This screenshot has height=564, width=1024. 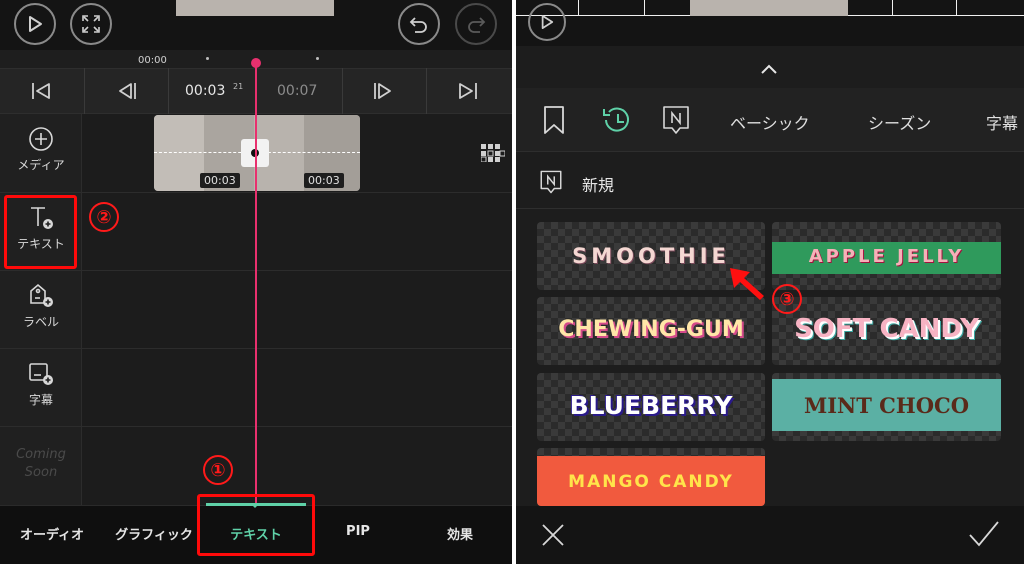 I want to click on preset-label: BLUEBERRY, so click(x=651, y=405).